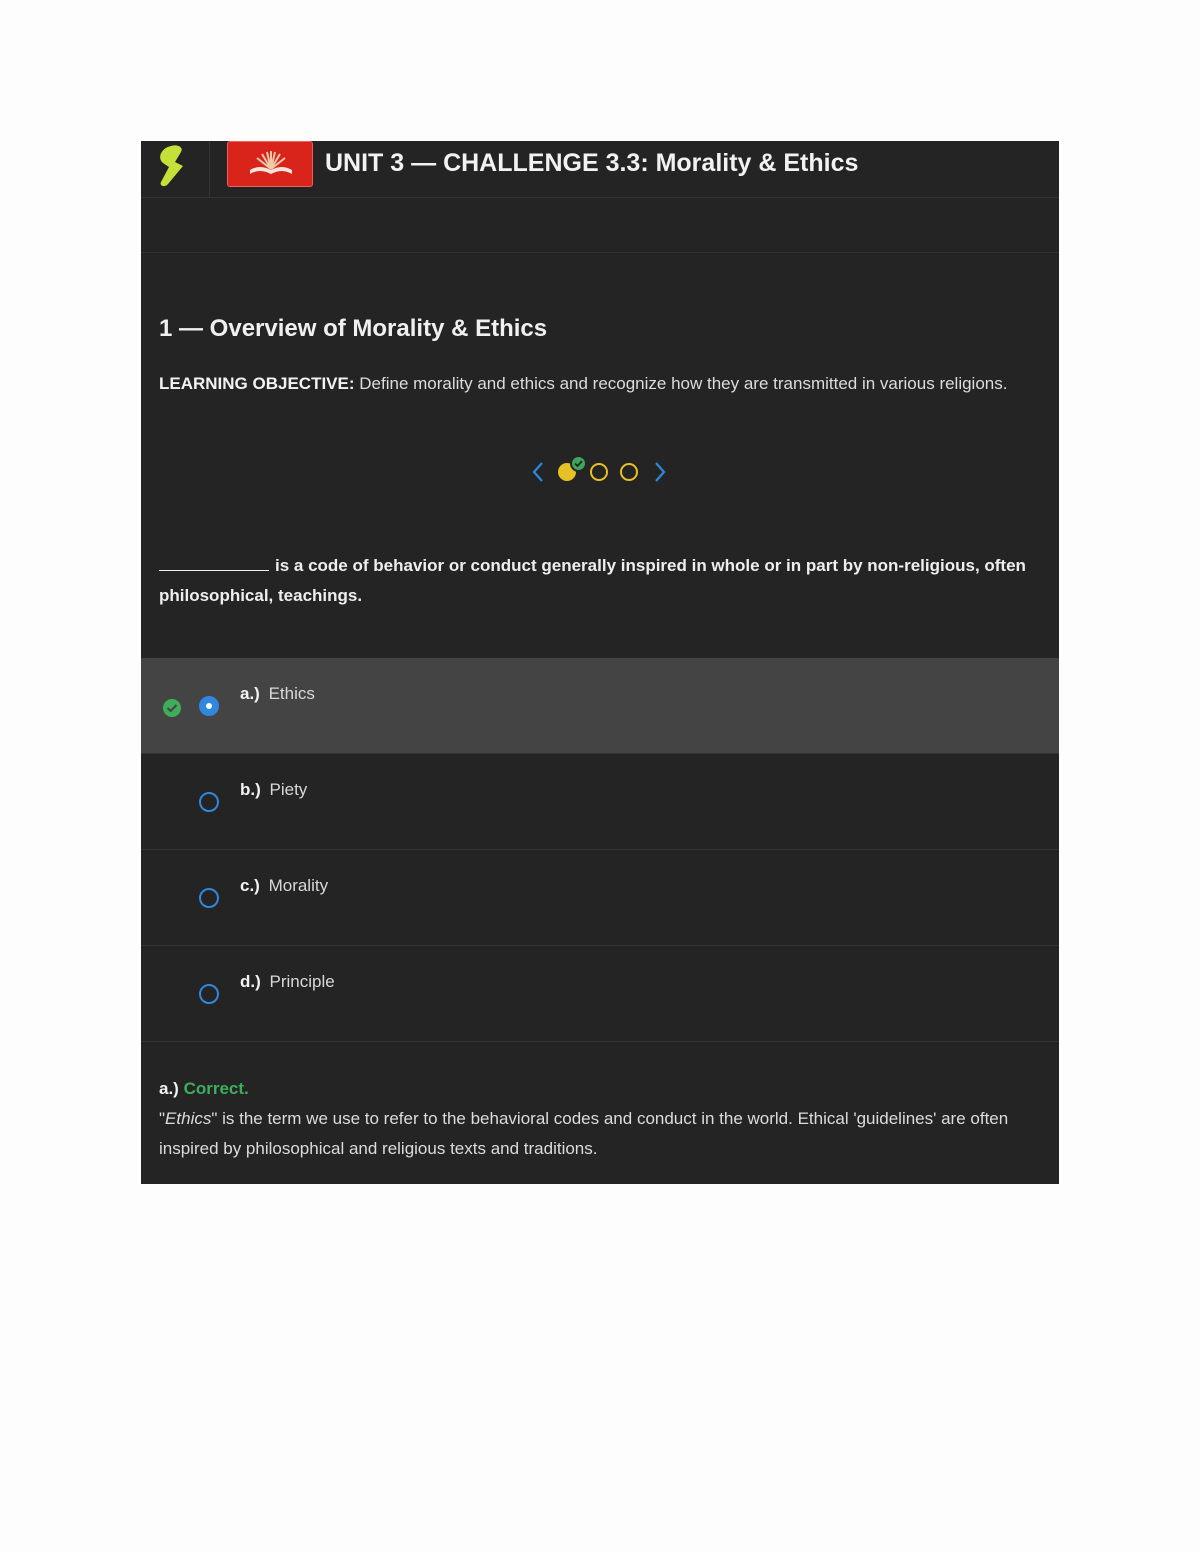  What do you see at coordinates (284, 885) in the screenshot?
I see `option-c-label: c.) Morality` at bounding box center [284, 885].